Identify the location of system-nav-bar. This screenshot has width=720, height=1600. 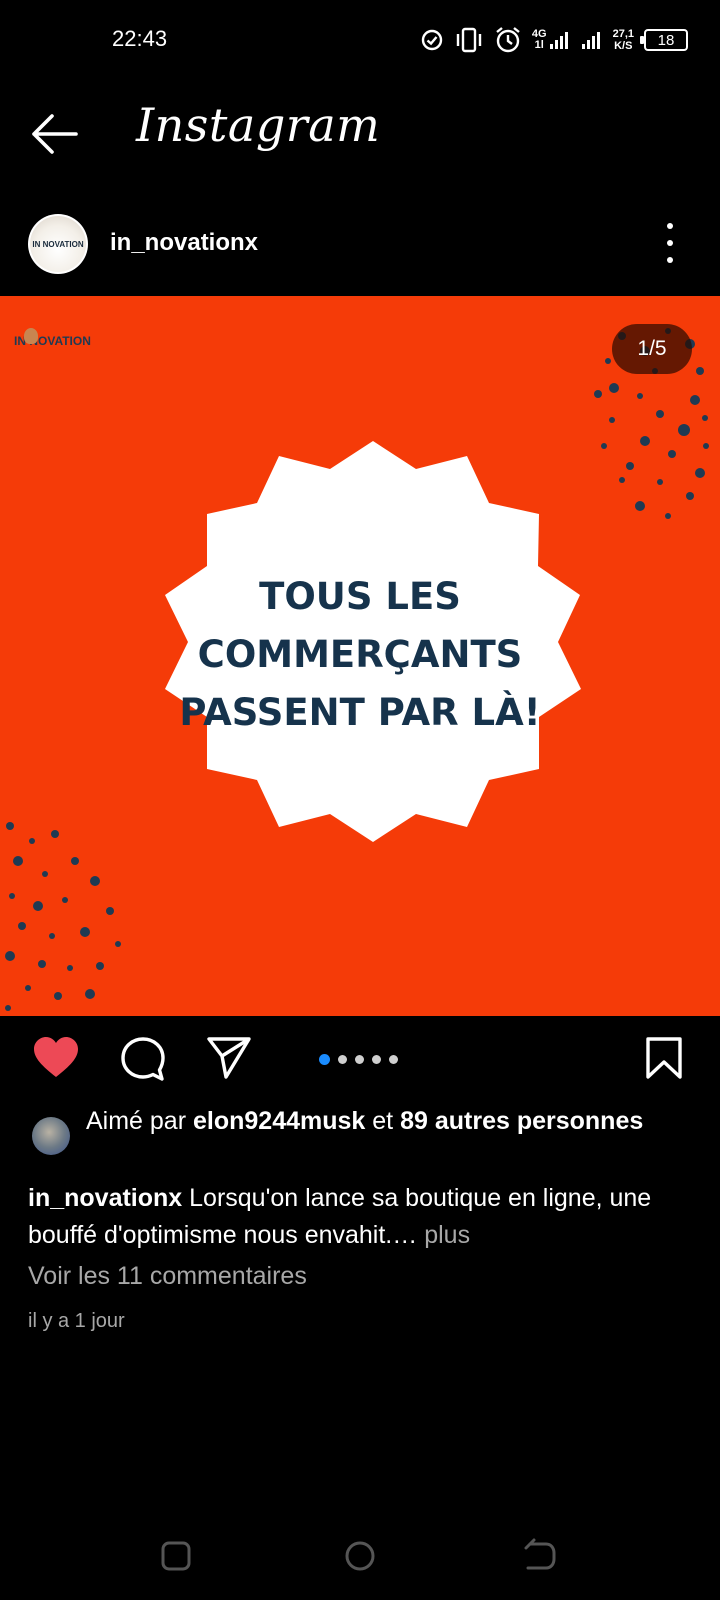
(360, 1560).